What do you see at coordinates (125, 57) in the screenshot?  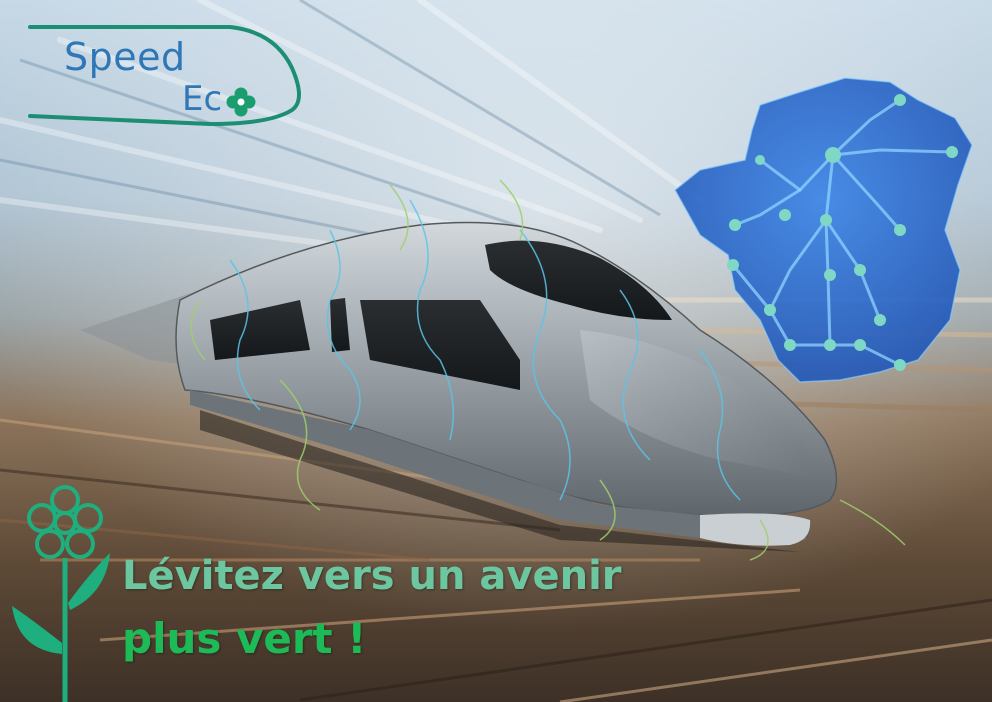 I see `logo-speed: Speed` at bounding box center [125, 57].